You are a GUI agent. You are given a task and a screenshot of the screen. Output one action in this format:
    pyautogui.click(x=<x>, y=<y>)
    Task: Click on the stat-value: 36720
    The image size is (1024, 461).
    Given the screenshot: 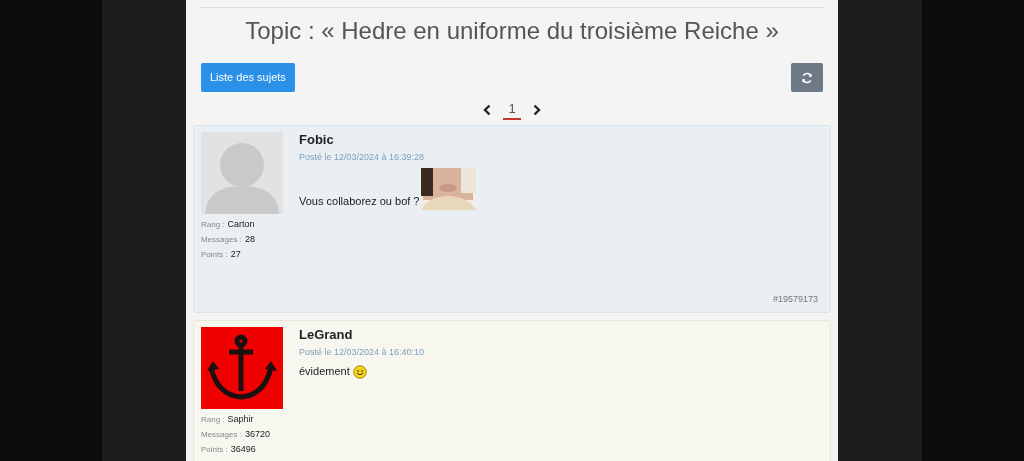 What is the action you would take?
    pyautogui.click(x=257, y=434)
    